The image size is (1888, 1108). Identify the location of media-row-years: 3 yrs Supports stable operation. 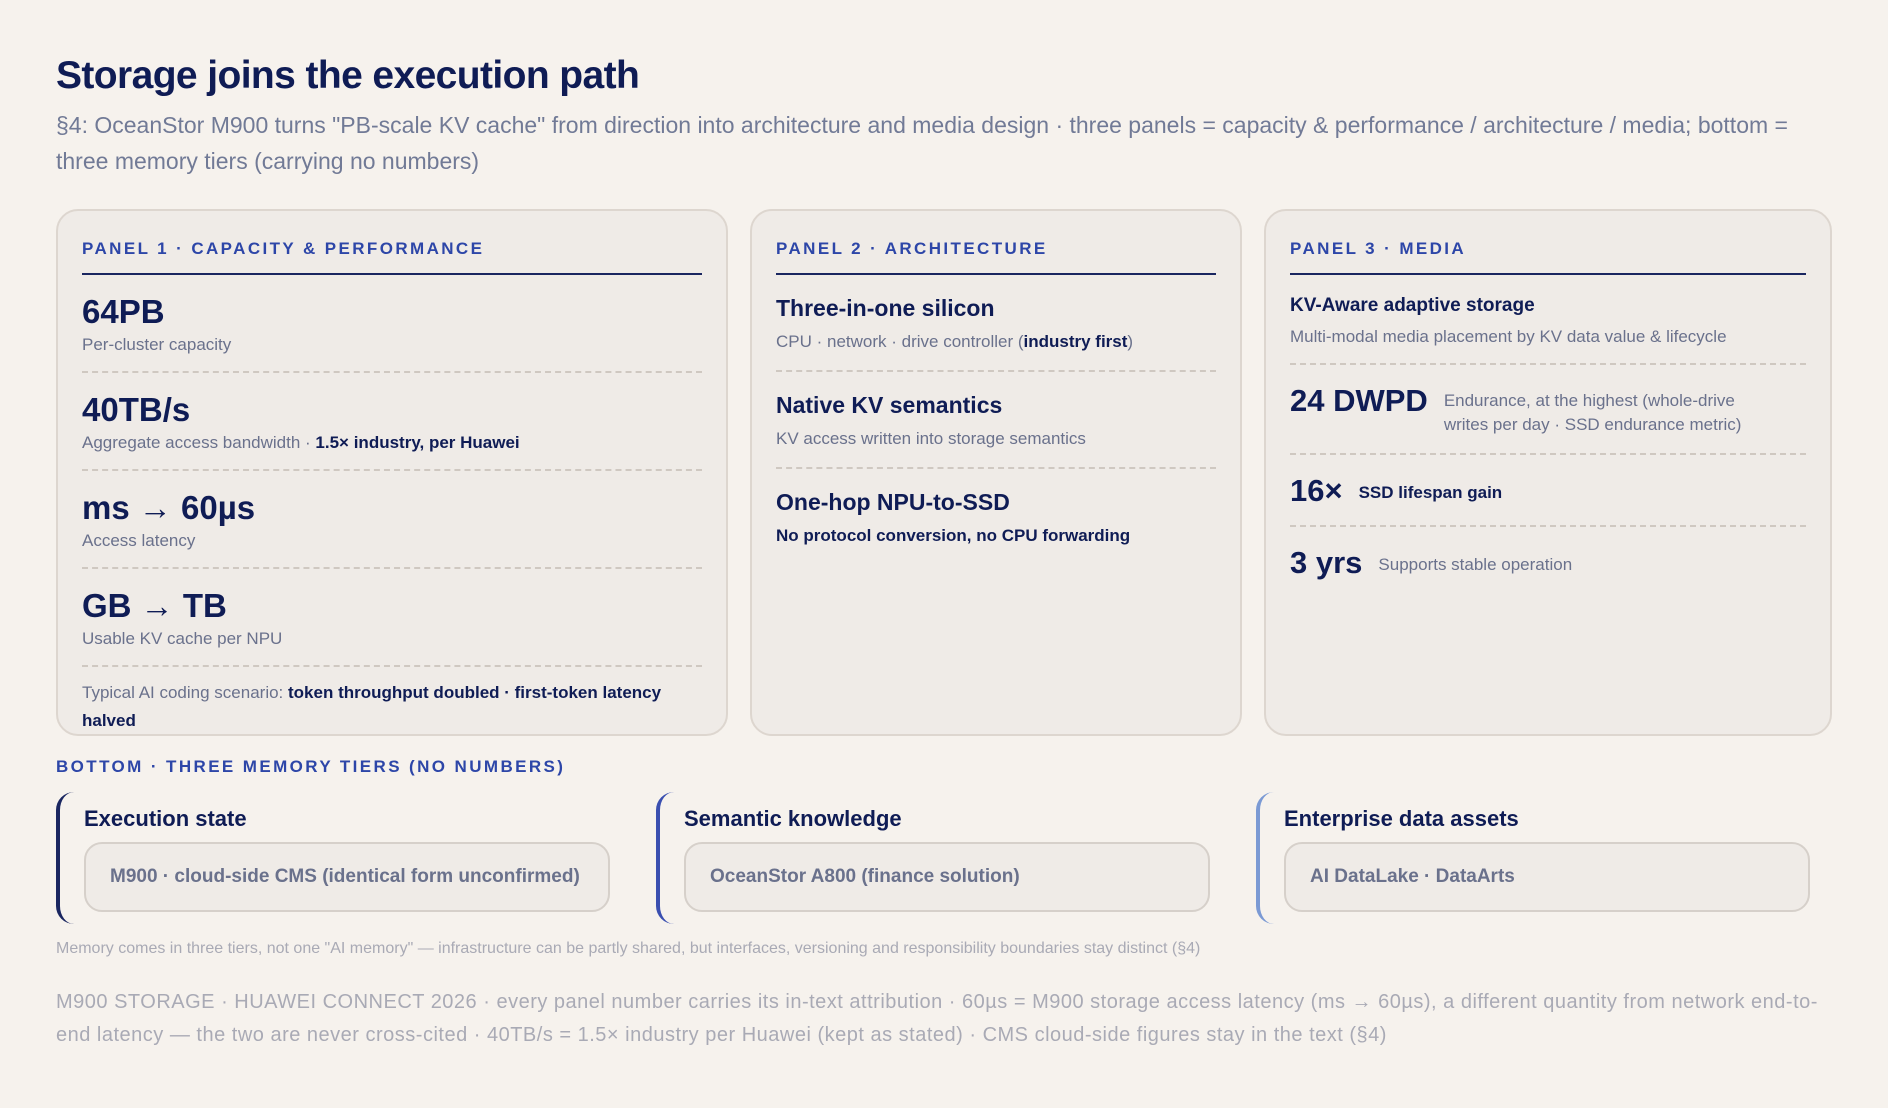
(1548, 562).